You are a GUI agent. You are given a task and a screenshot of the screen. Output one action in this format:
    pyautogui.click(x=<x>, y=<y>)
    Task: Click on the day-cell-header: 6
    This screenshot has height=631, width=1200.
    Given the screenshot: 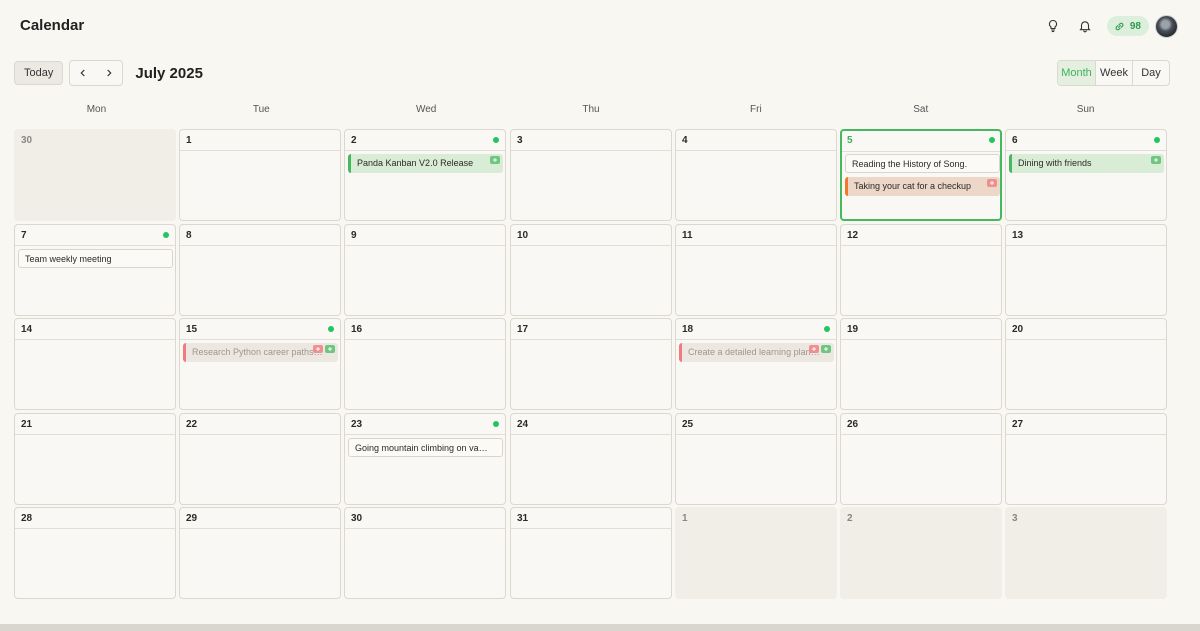 What is the action you would take?
    pyautogui.click(x=1086, y=140)
    